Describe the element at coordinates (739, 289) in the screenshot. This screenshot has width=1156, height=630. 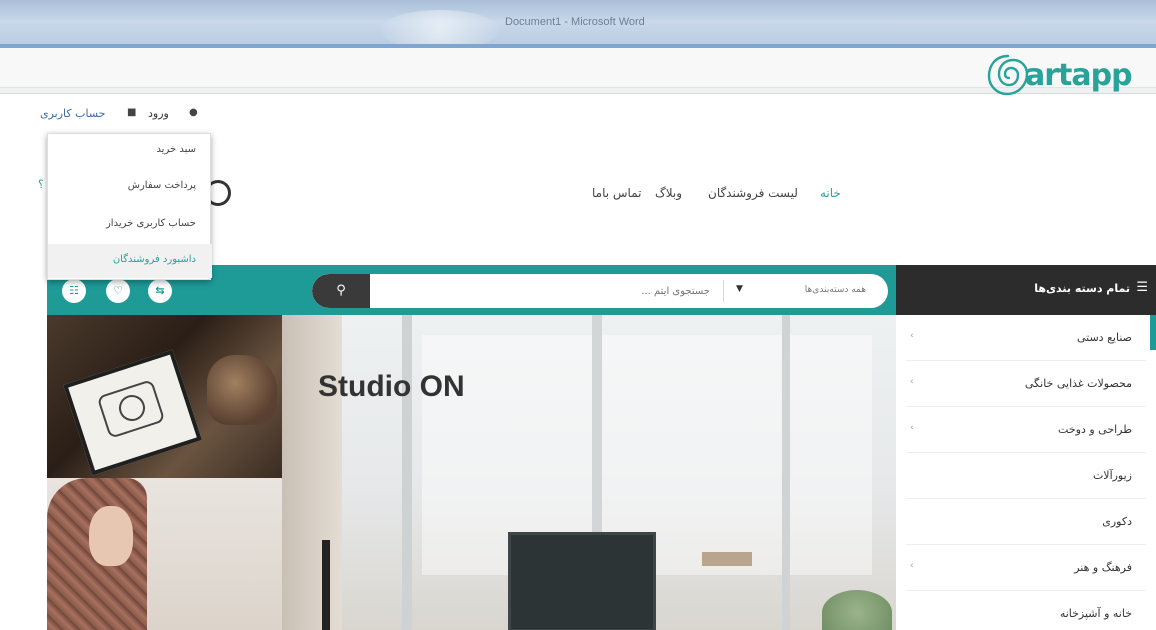
I see `caret-down-icon: ▼` at that location.